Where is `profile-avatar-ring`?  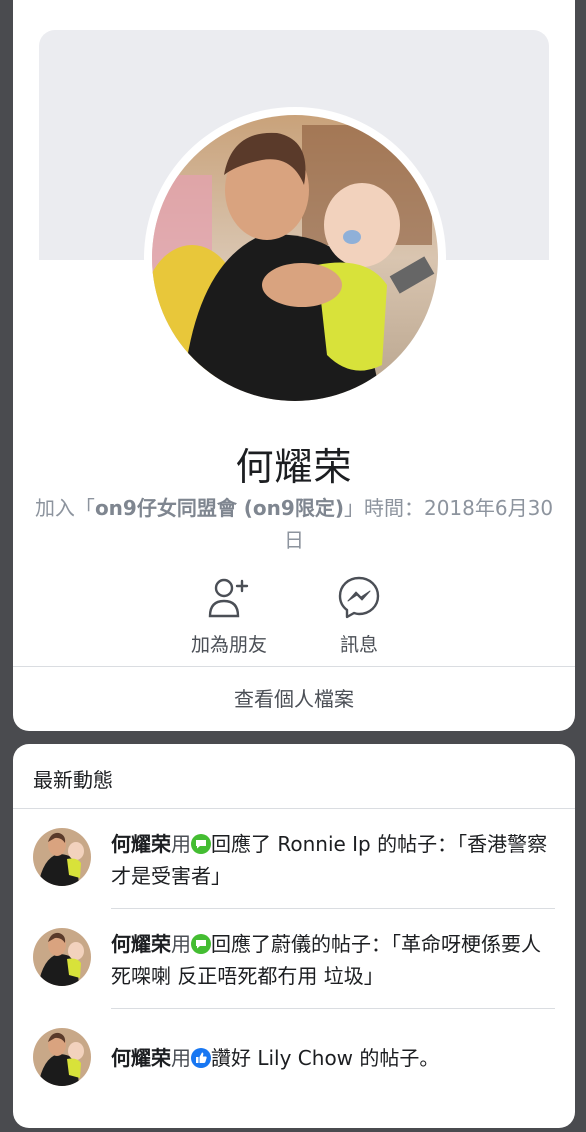 profile-avatar-ring is located at coordinates (295, 258).